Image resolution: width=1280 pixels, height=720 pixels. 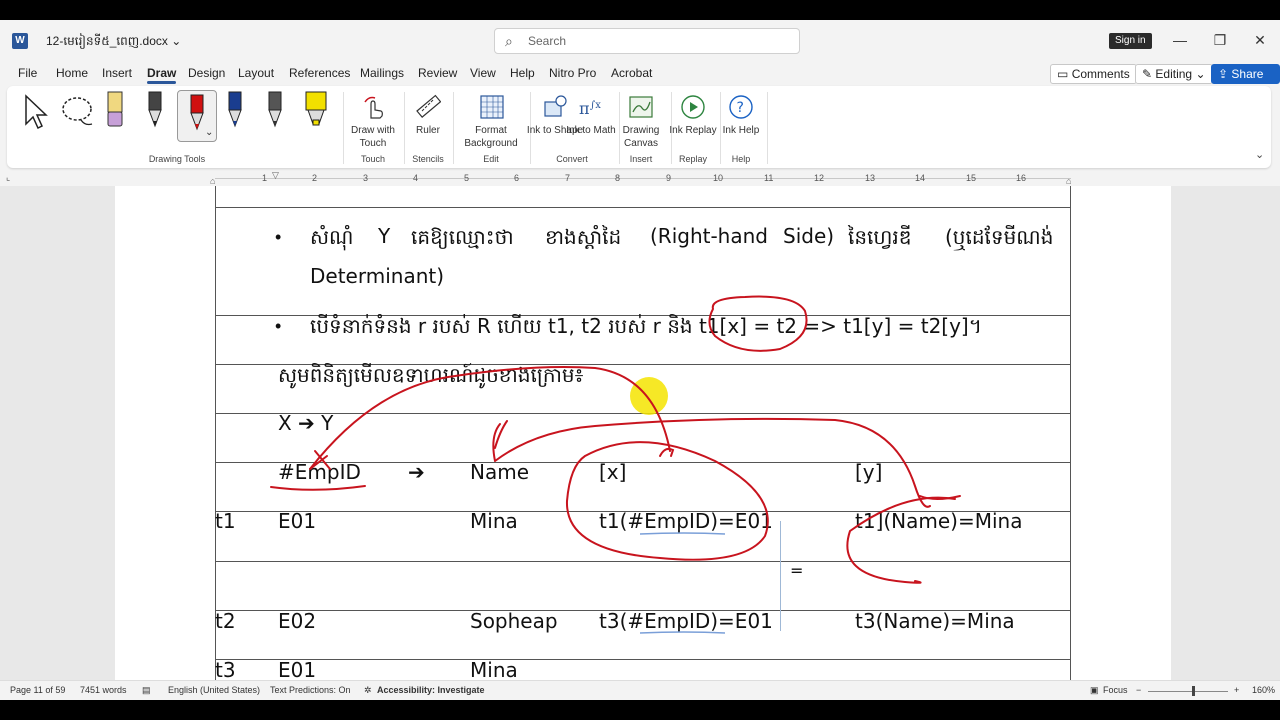 I want to click on ink-replay-icon, so click(x=693, y=107).